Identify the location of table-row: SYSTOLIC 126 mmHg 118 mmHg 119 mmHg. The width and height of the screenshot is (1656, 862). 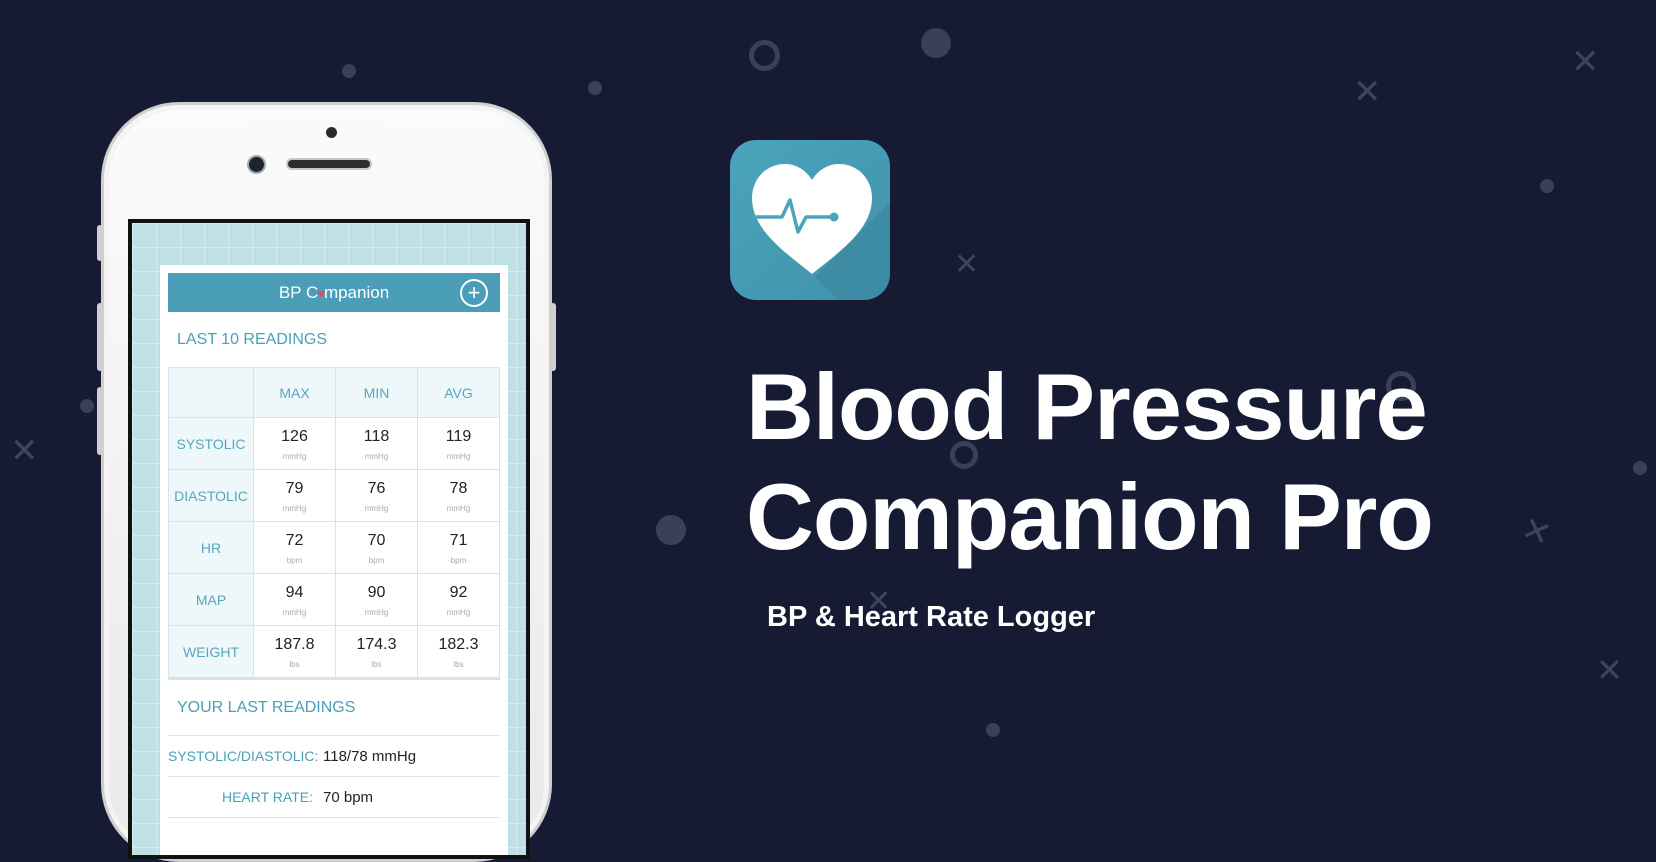
(334, 443).